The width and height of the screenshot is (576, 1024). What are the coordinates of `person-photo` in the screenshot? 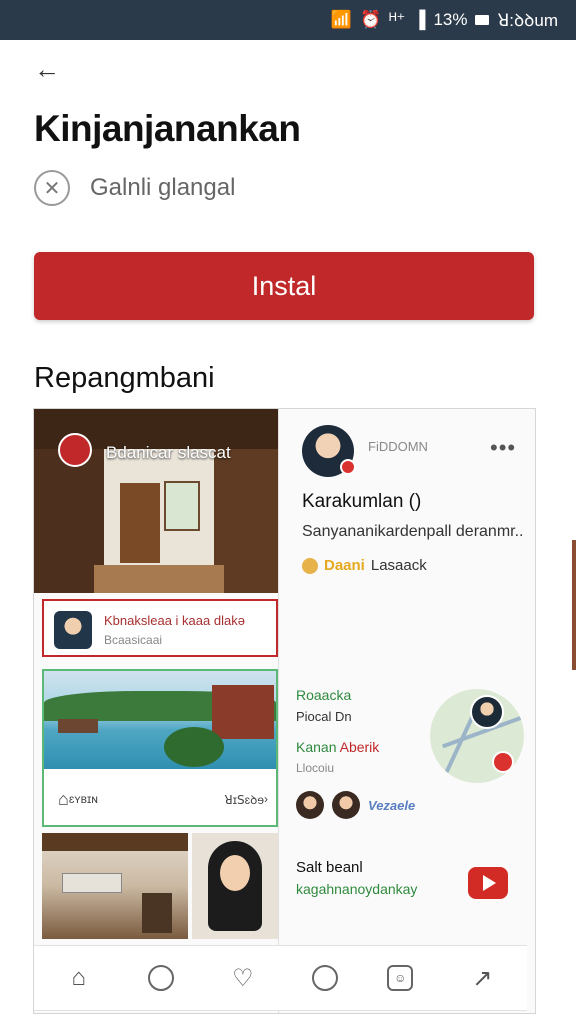 It's located at (235, 886).